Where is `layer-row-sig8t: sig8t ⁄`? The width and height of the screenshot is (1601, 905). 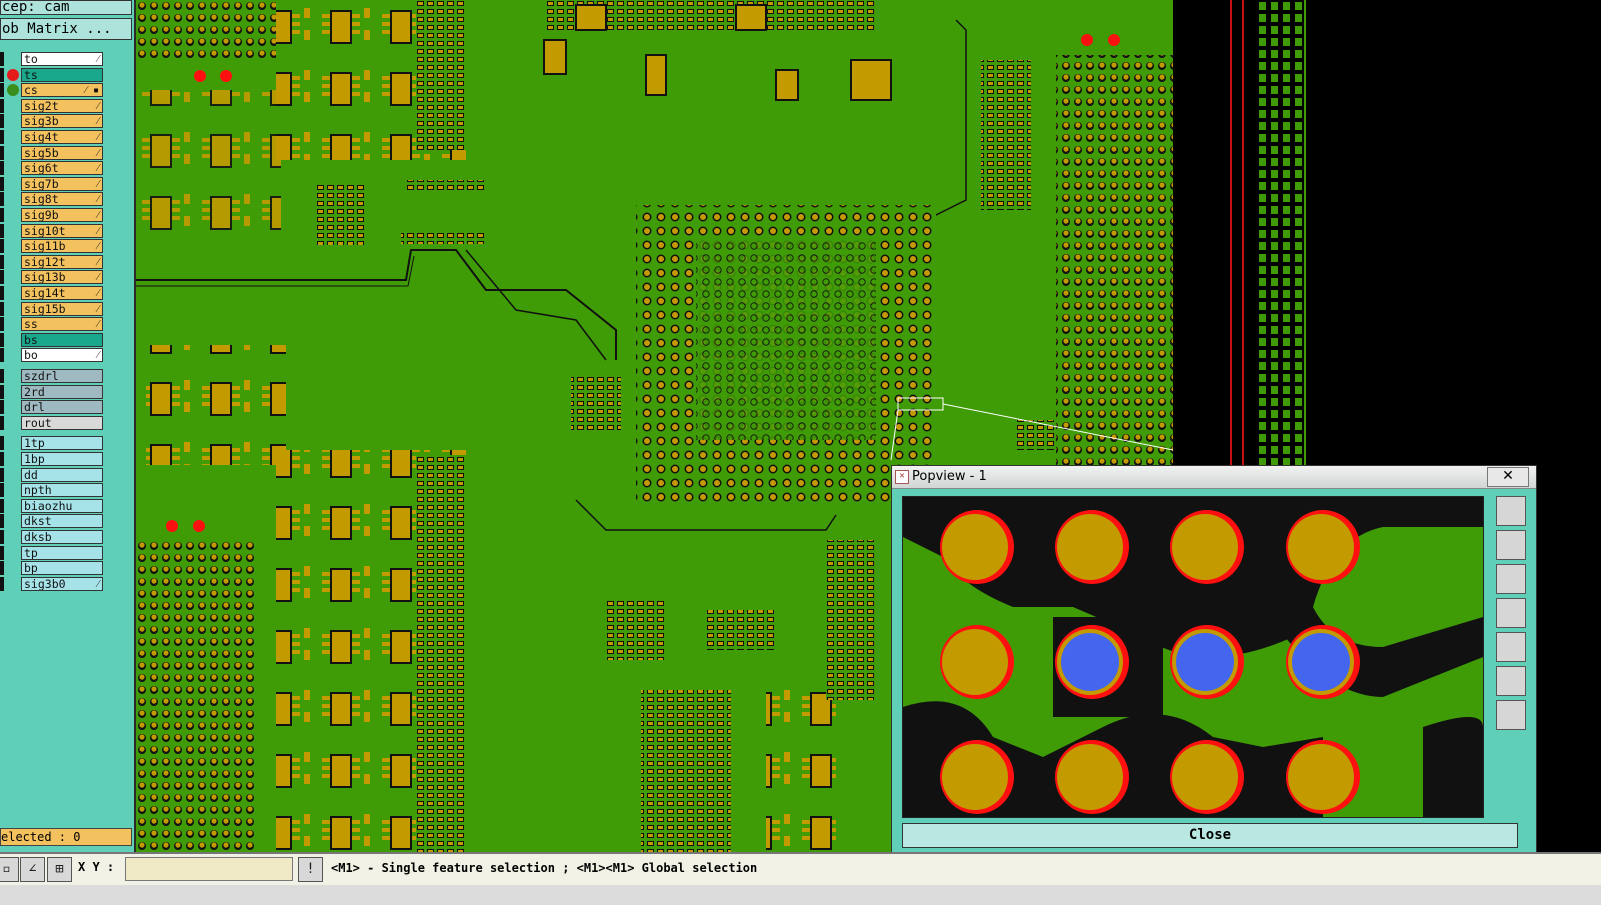 layer-row-sig8t: sig8t ⁄ is located at coordinates (52, 199).